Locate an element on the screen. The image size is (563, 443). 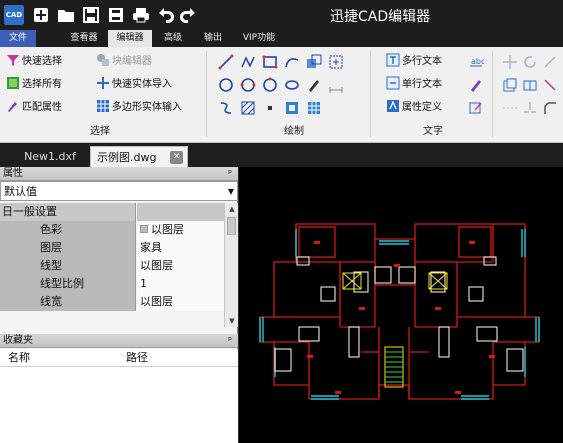
text-style-icon: abc is located at coordinates (476, 62).